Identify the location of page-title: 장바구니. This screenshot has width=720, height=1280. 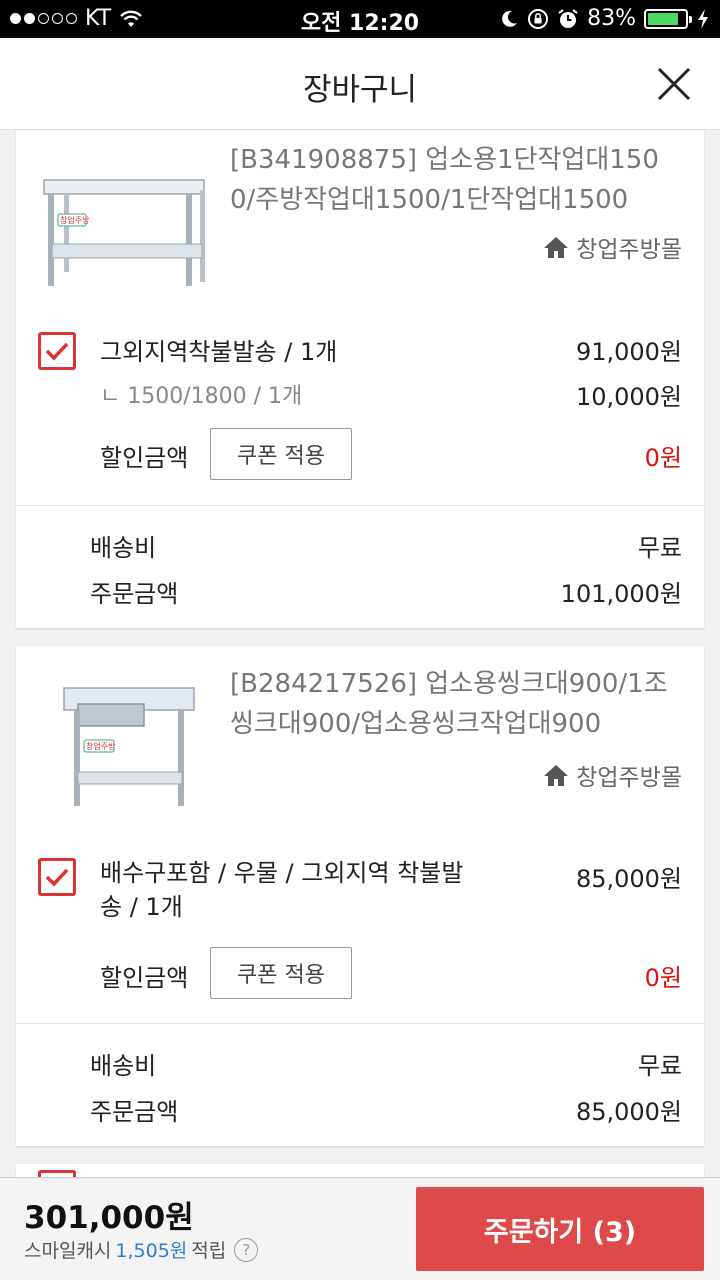
(360, 90).